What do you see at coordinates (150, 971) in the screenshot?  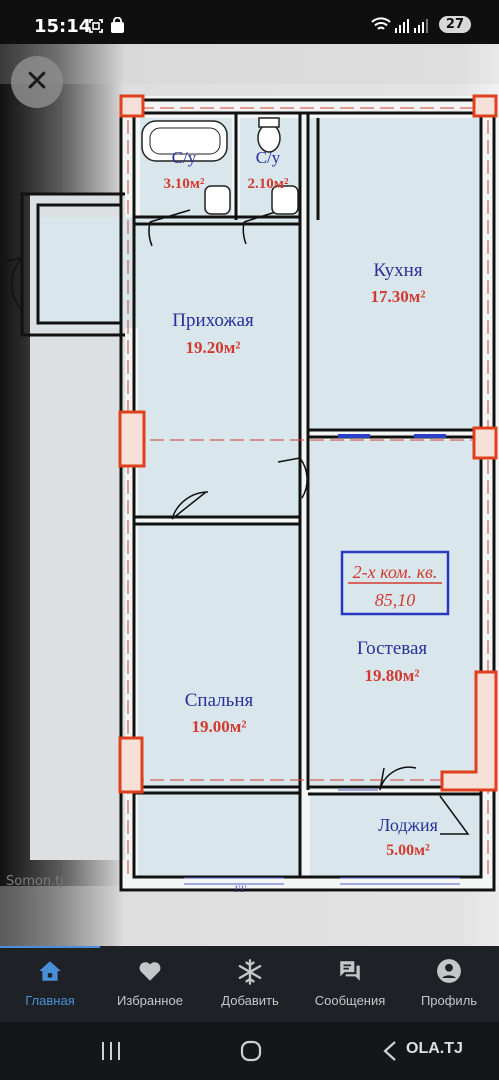 I see `heart-icon` at bounding box center [150, 971].